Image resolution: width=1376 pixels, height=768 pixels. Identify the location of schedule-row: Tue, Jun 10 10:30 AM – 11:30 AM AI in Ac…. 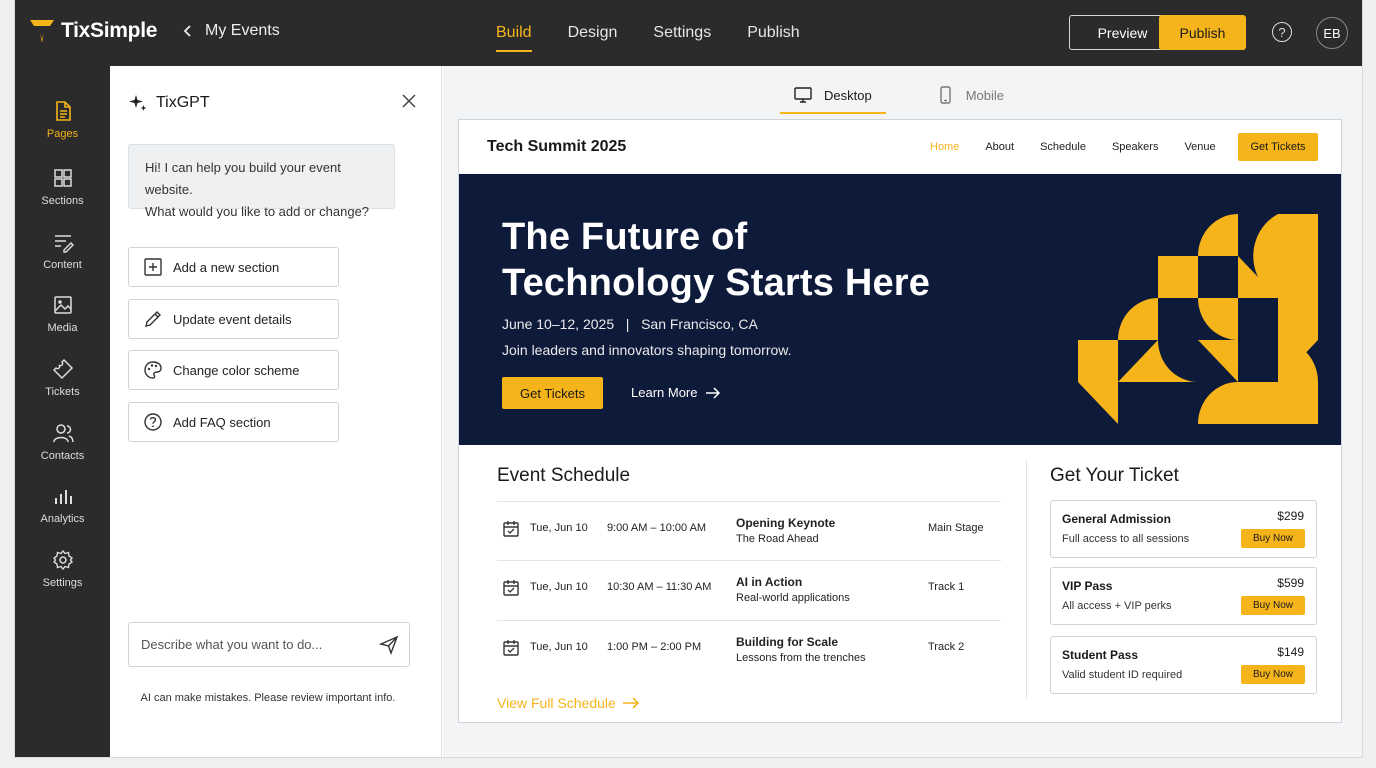
(749, 589).